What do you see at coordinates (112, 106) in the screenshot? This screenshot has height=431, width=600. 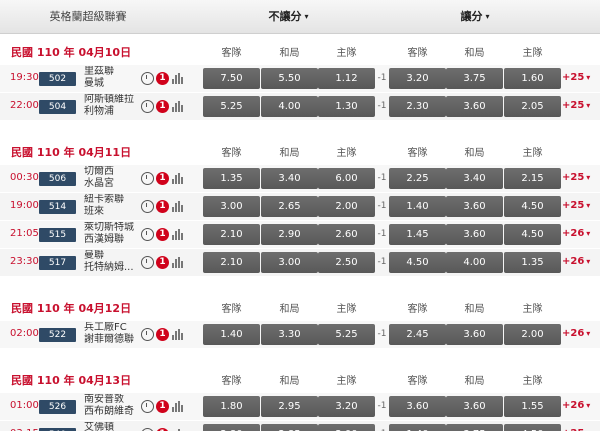 I see `team-names: 阿斯頓維拉 利物浦` at bounding box center [112, 106].